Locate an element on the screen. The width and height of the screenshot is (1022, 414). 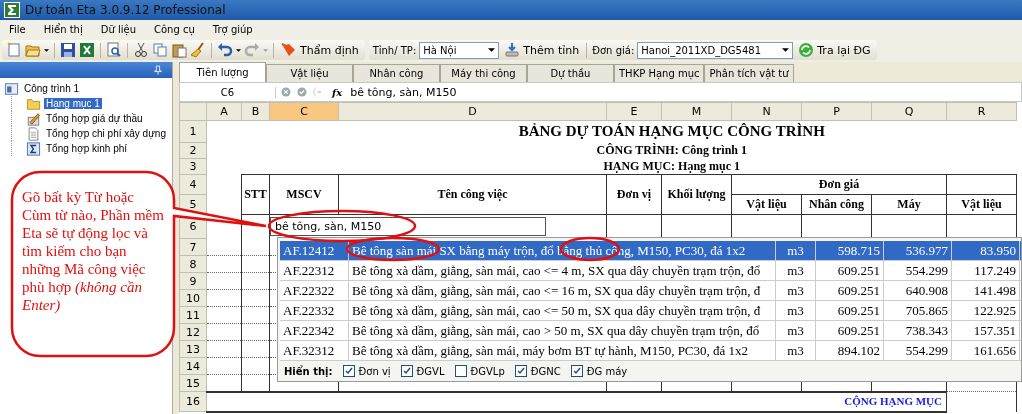
suggestion-row: AF.32312 Bê tông xà dầm, giằng, sàn mái, máy bơm BT tự hành, M150, PC30, đá 1x2 m3 894.102 554.299 161.656 is located at coordinates (650, 351).